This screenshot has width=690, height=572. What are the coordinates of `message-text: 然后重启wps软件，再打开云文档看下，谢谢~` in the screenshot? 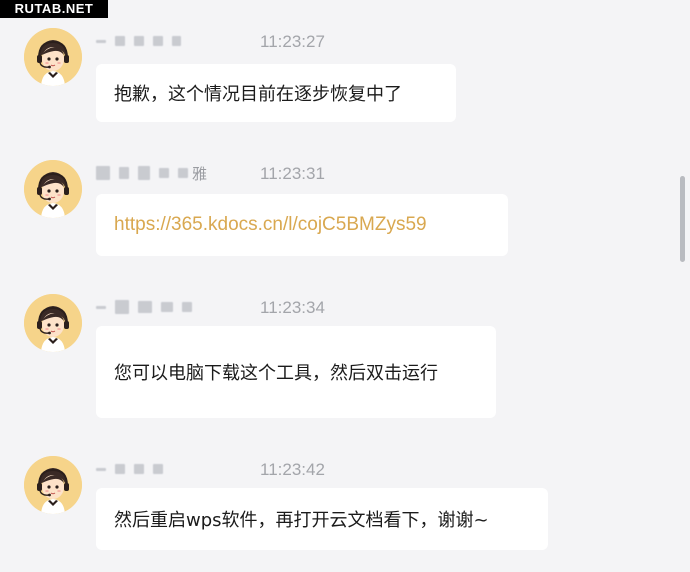 It's located at (301, 520).